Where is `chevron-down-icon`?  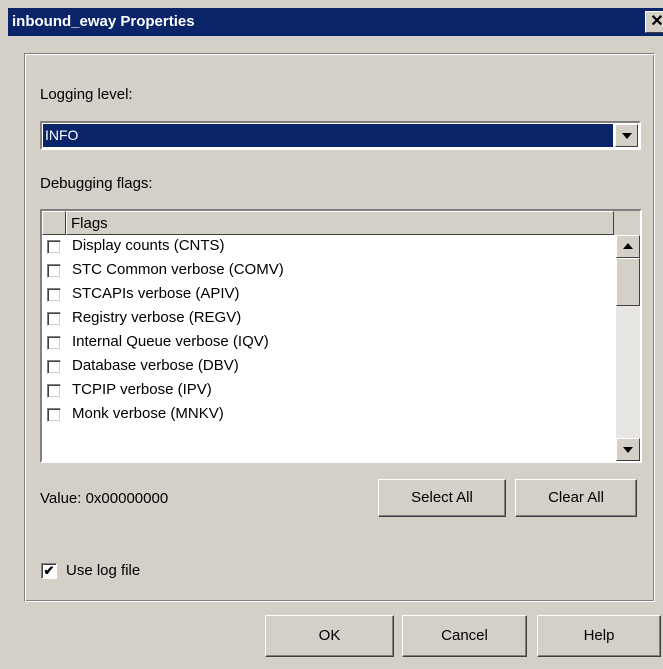 chevron-down-icon is located at coordinates (627, 136).